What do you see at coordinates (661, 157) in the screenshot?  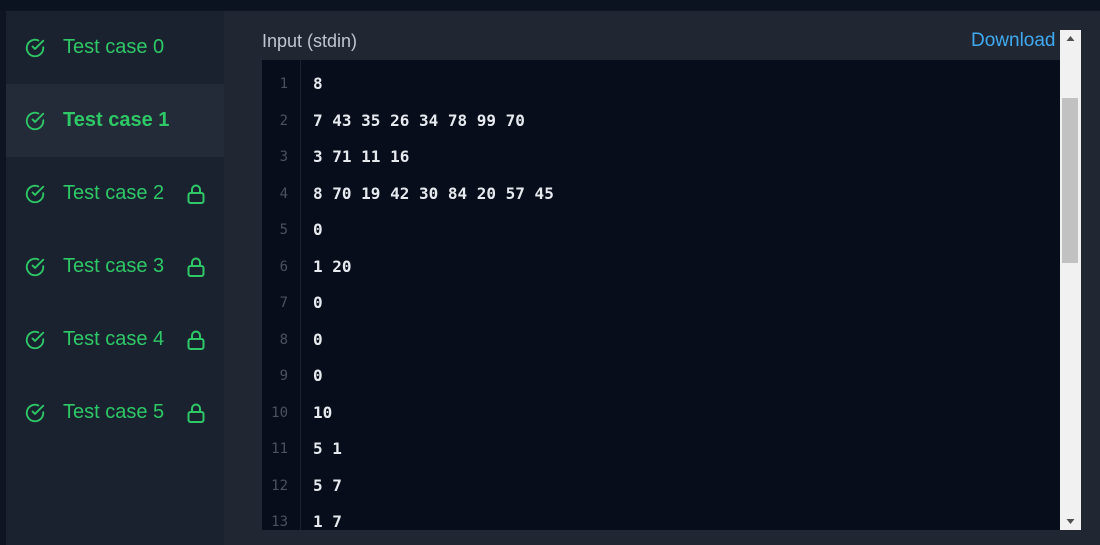 I see `code-line: 3 3 71 11 16` at bounding box center [661, 157].